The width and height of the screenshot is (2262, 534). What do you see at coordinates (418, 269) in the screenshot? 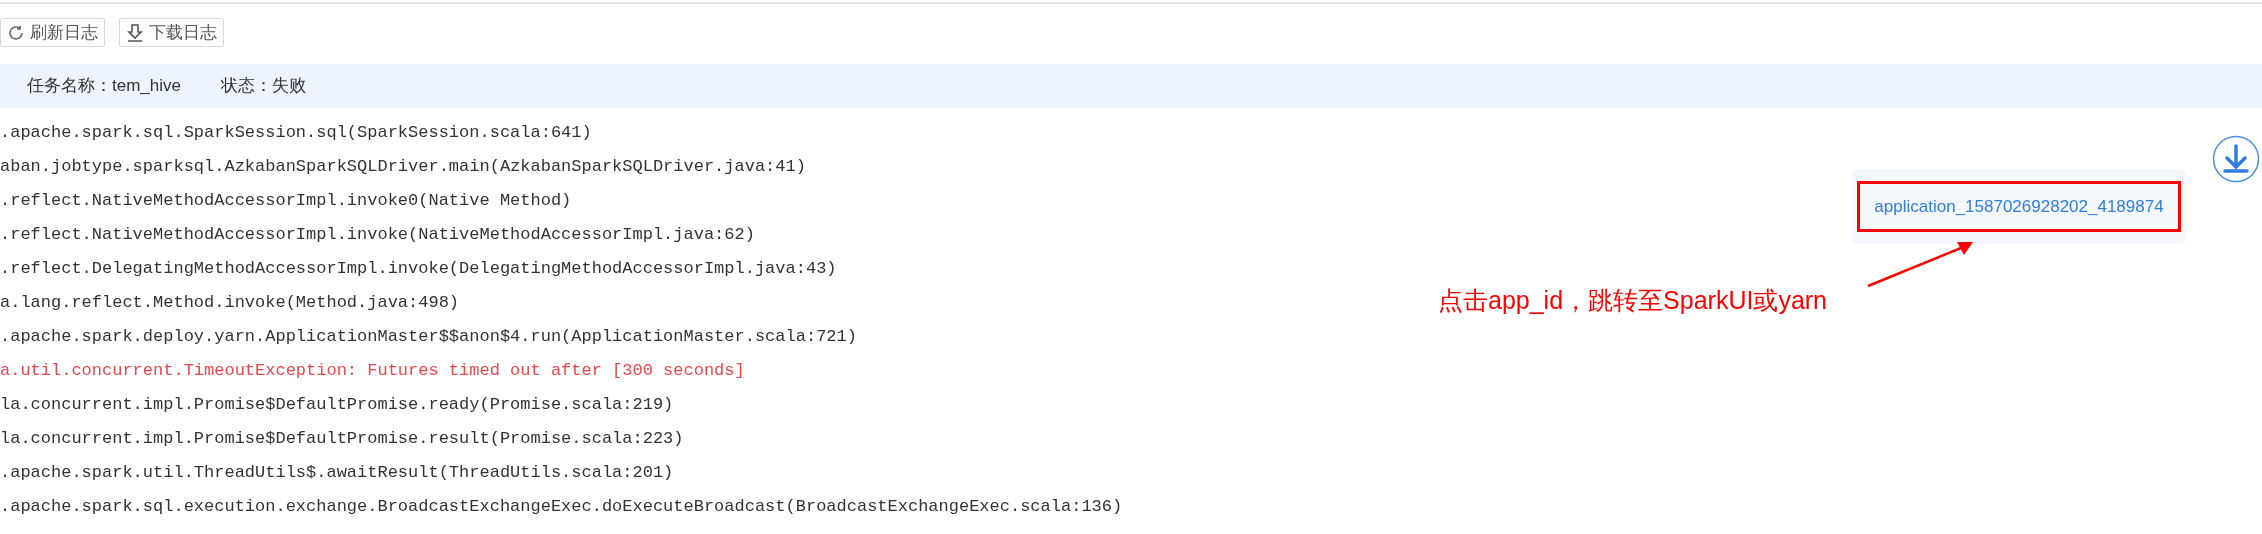
I see `log-line: .reflect.DelegatingMethodAccessorImpl.invoke(DelegatingMethodAccessorImpl.java:43)` at bounding box center [418, 269].